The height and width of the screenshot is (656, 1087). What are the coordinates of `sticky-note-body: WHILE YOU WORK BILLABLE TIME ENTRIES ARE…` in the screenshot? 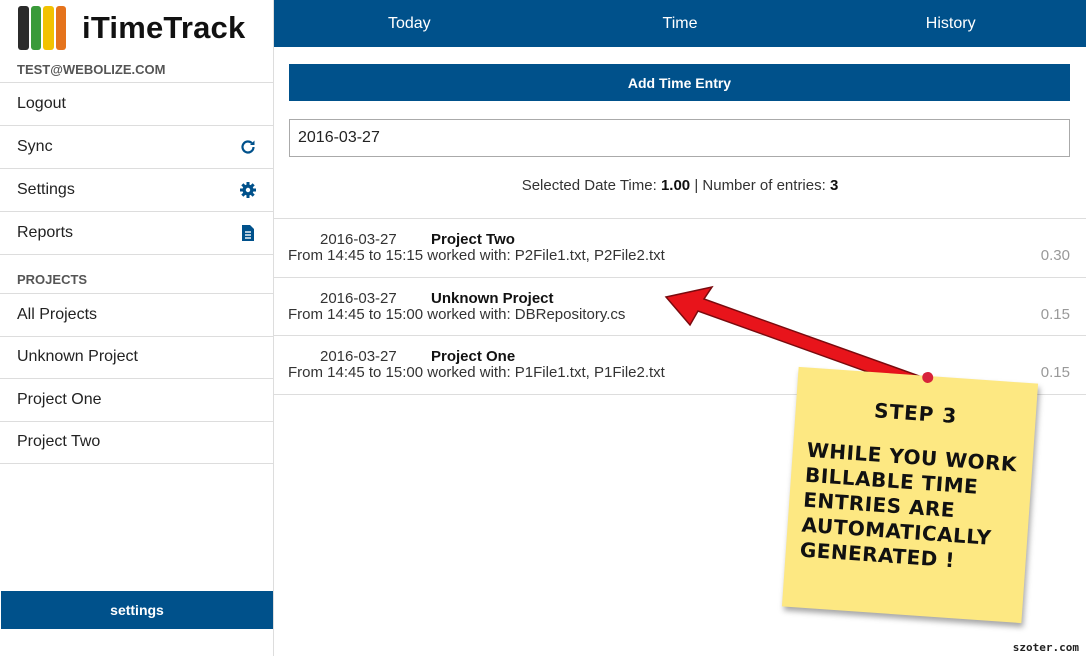 It's located at (908, 505).